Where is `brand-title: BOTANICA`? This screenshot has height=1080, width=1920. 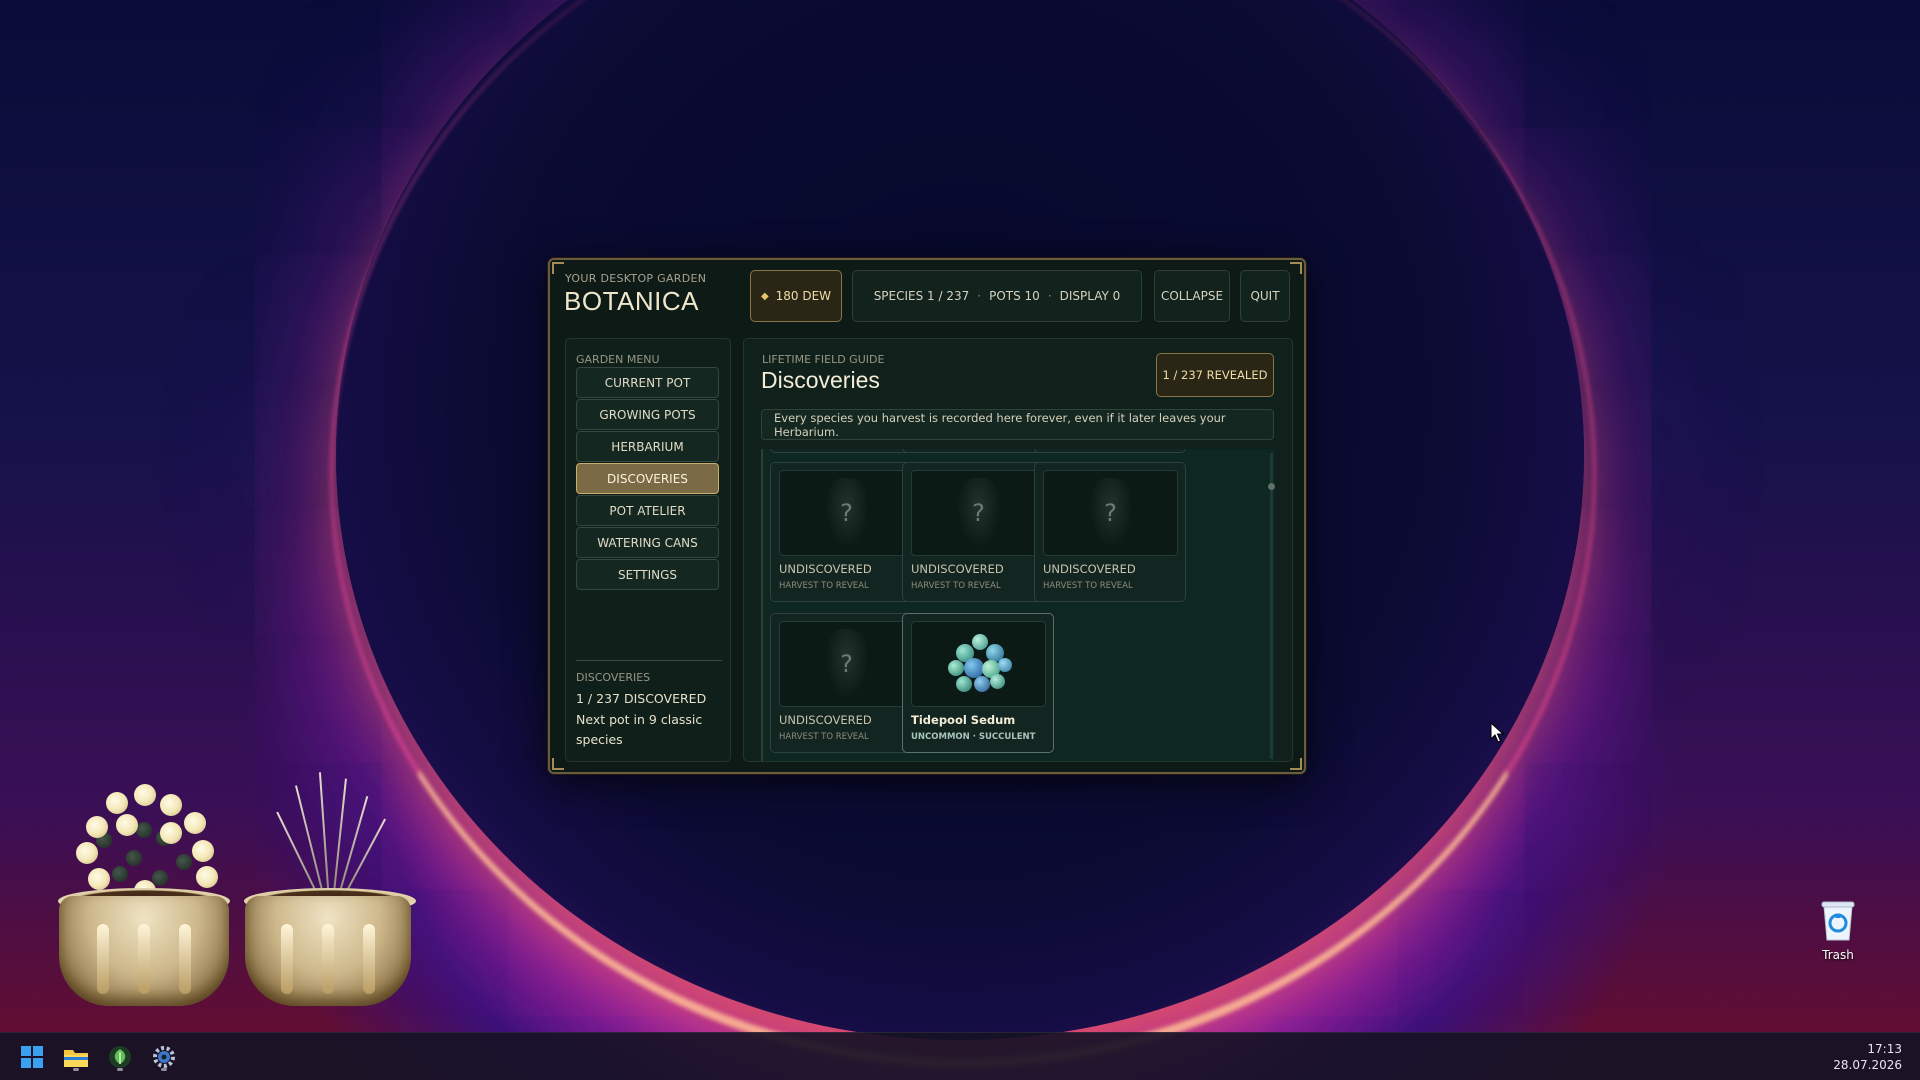
brand-title: BOTANICA is located at coordinates (631, 301).